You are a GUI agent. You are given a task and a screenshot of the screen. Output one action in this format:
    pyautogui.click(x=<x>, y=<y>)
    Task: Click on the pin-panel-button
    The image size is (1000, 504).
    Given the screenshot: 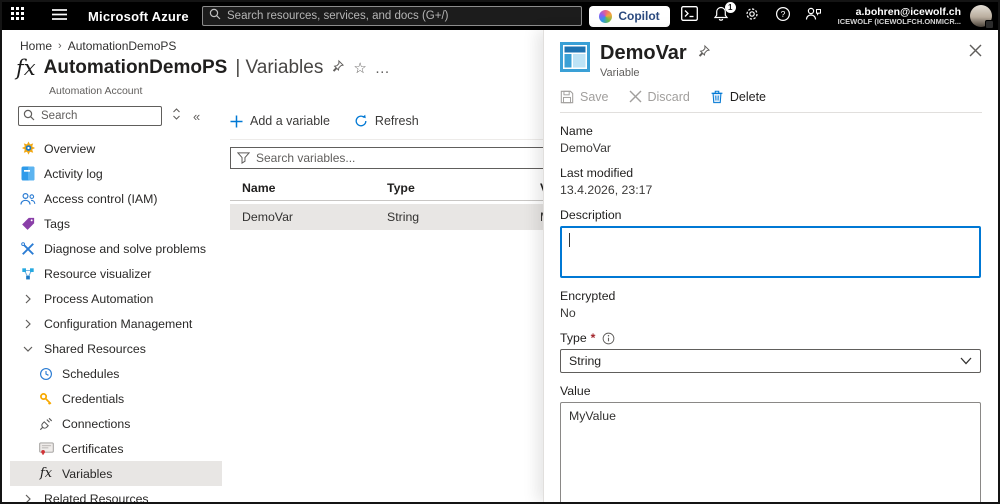 What is the action you would take?
    pyautogui.click(x=704, y=53)
    